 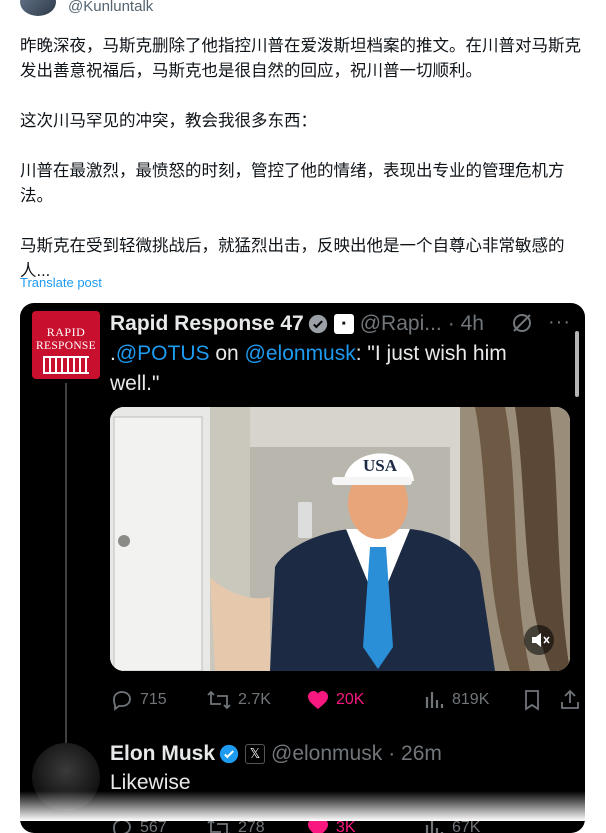 I want to click on post-paragraph: 川普在最激烈，最愤怒的时刻，管控了他的情绪，表现出专业的管理危机方法。, so click(x=292, y=183).